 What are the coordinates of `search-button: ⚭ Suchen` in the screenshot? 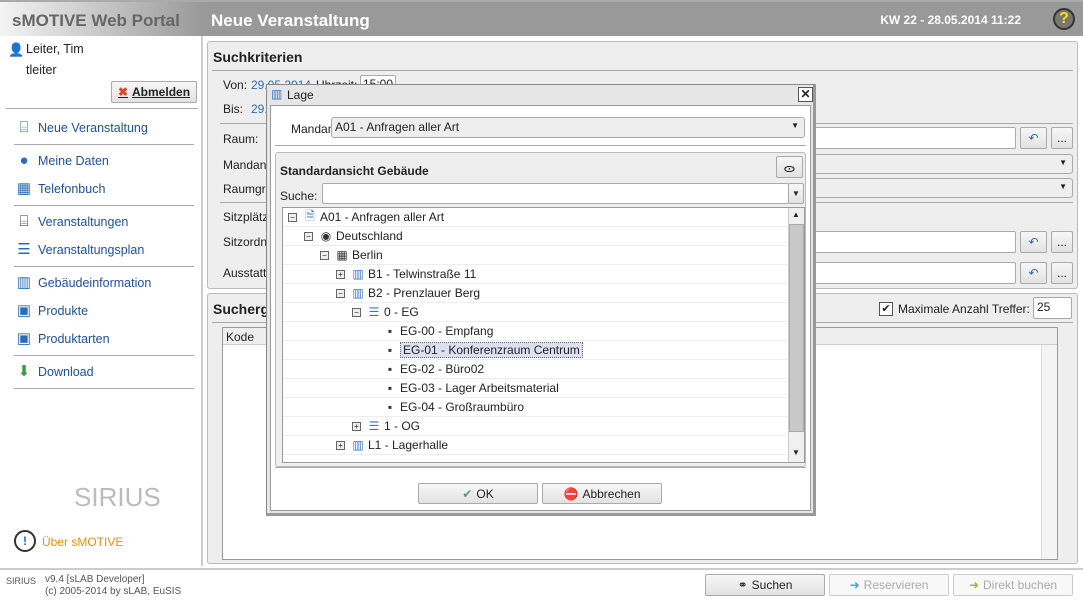 It's located at (765, 585).